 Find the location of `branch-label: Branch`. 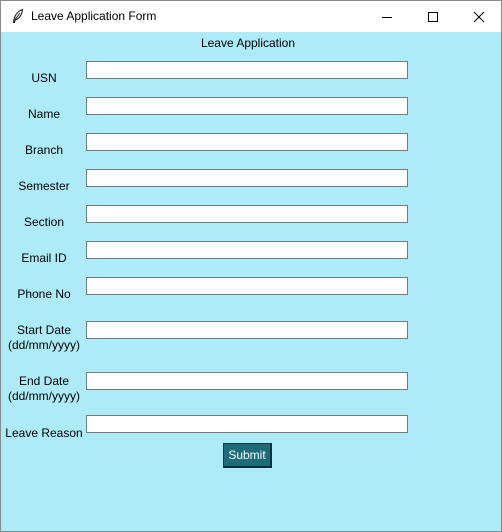

branch-label: Branch is located at coordinates (44, 150).